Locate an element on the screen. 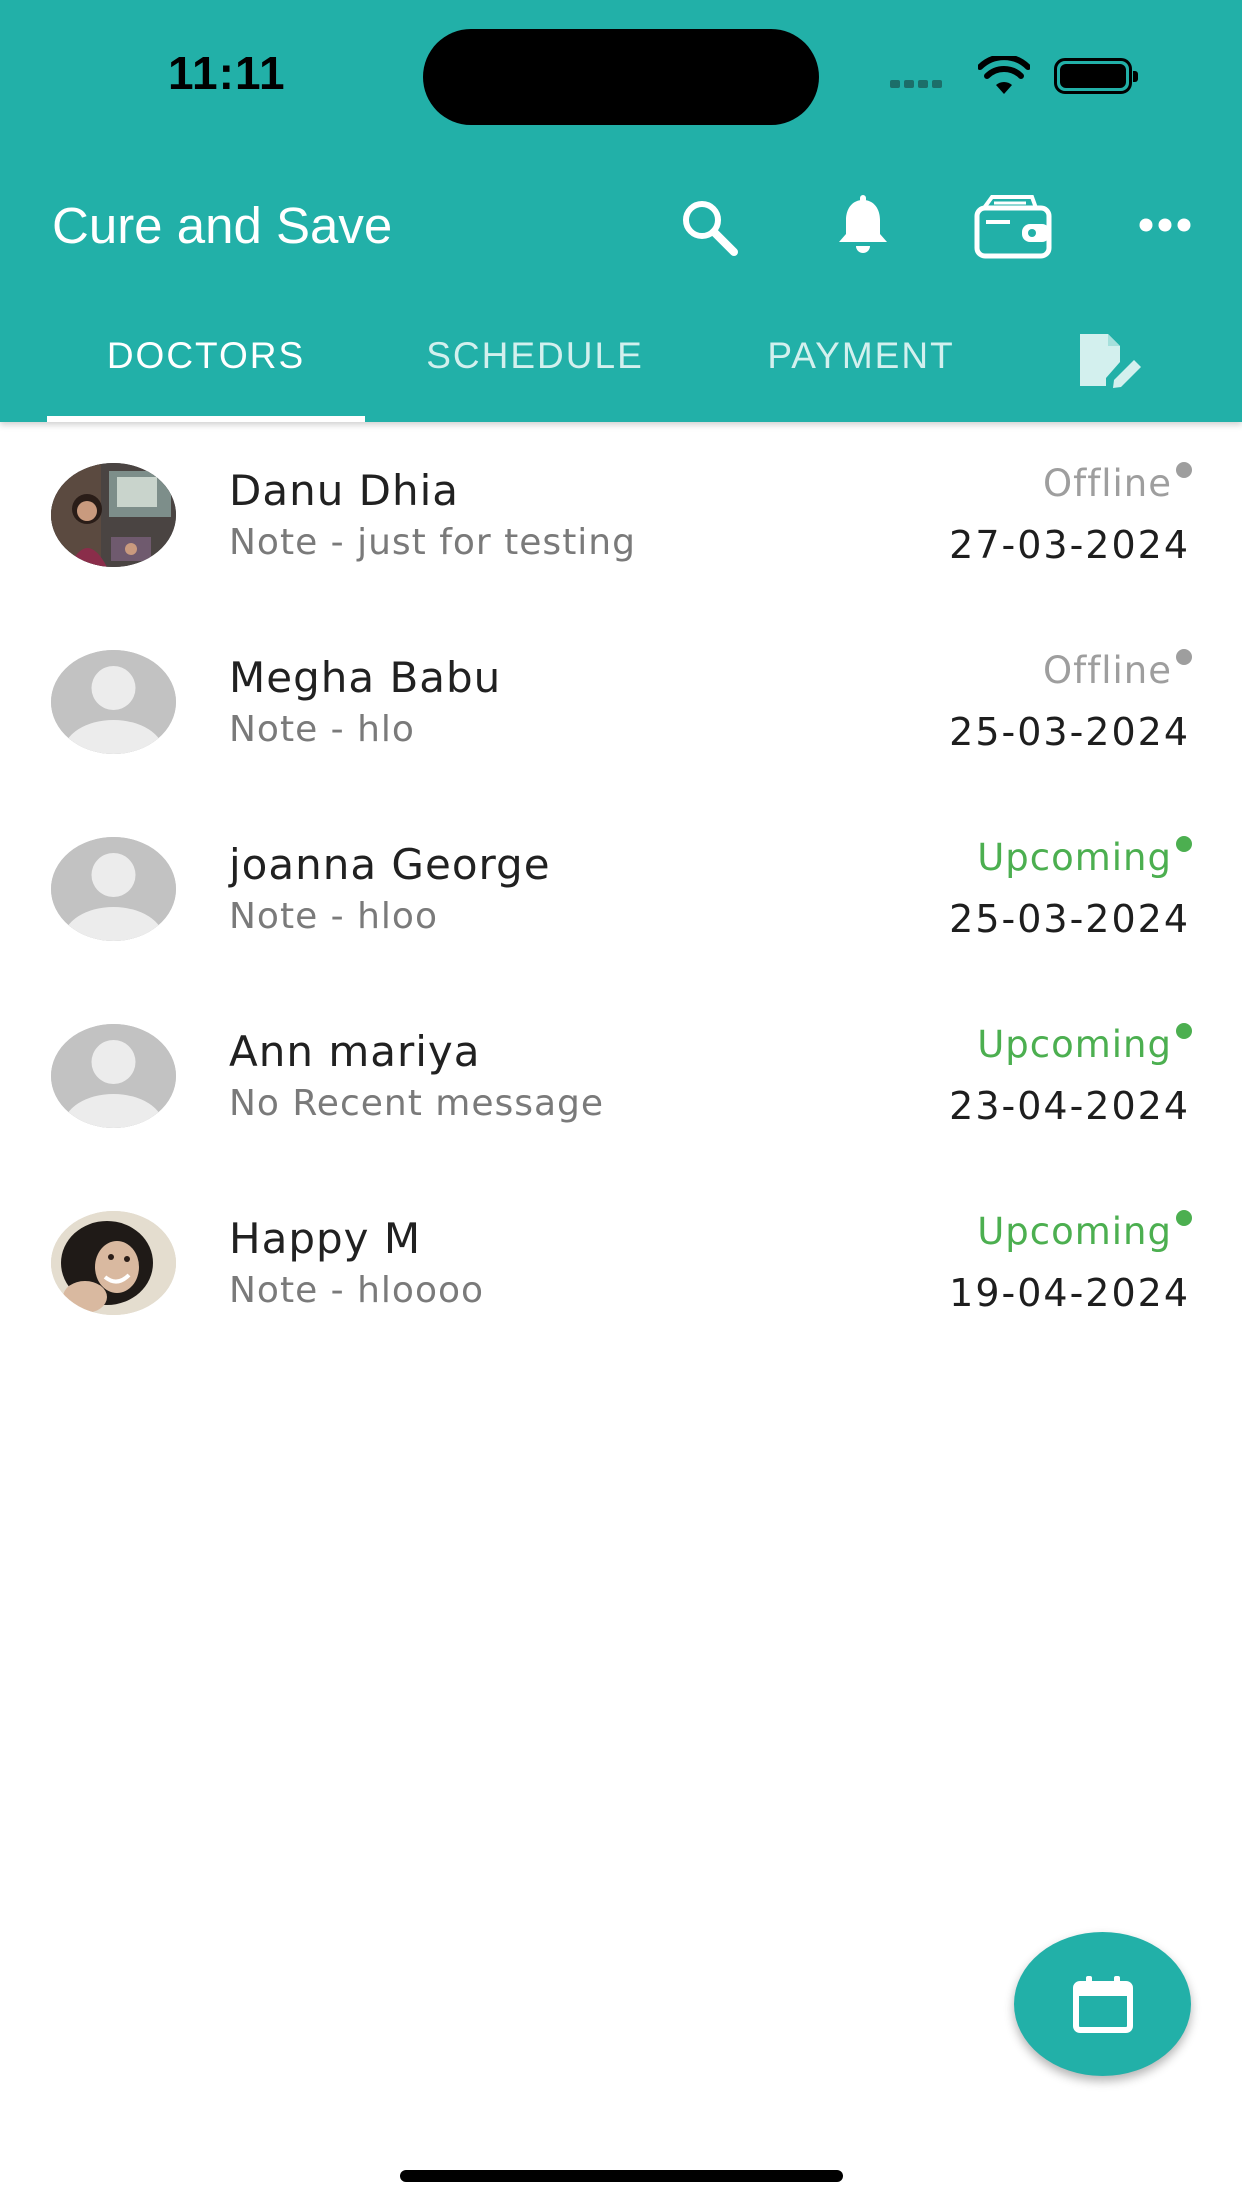  tab-doctors: DOCTORS is located at coordinates (206, 372).